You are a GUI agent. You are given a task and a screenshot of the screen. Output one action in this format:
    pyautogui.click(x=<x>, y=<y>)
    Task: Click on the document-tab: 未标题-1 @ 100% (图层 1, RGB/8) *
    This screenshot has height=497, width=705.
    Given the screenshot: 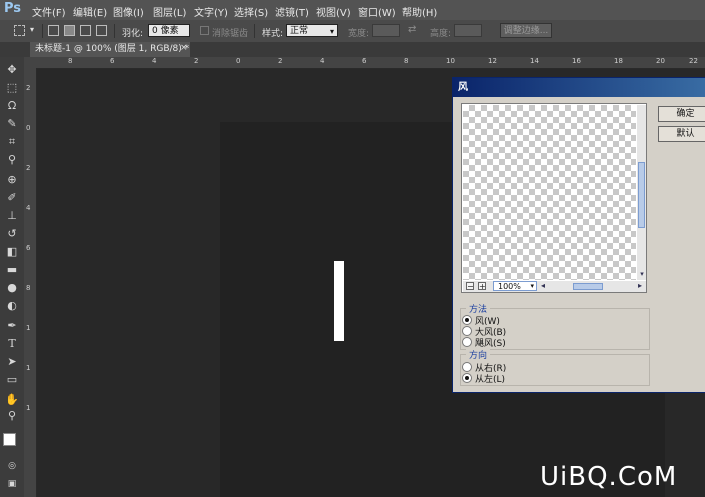 What is the action you would take?
    pyautogui.click(x=110, y=49)
    